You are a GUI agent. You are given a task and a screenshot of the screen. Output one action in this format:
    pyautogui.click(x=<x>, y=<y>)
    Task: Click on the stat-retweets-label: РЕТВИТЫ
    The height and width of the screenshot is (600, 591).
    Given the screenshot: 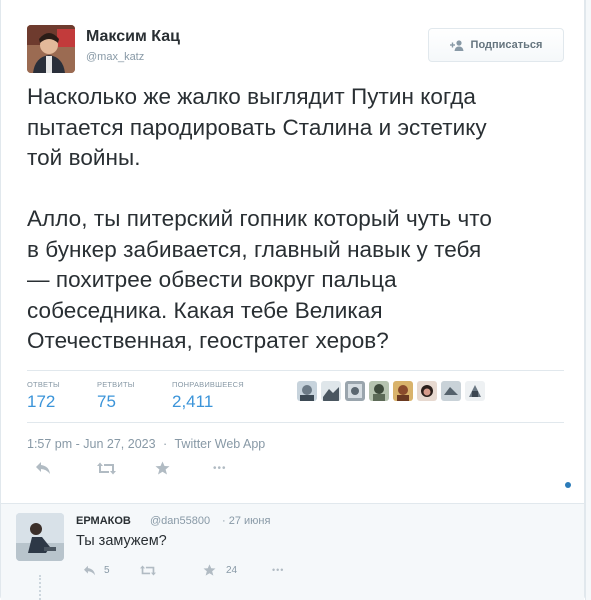 What is the action you would take?
    pyautogui.click(x=116, y=384)
    